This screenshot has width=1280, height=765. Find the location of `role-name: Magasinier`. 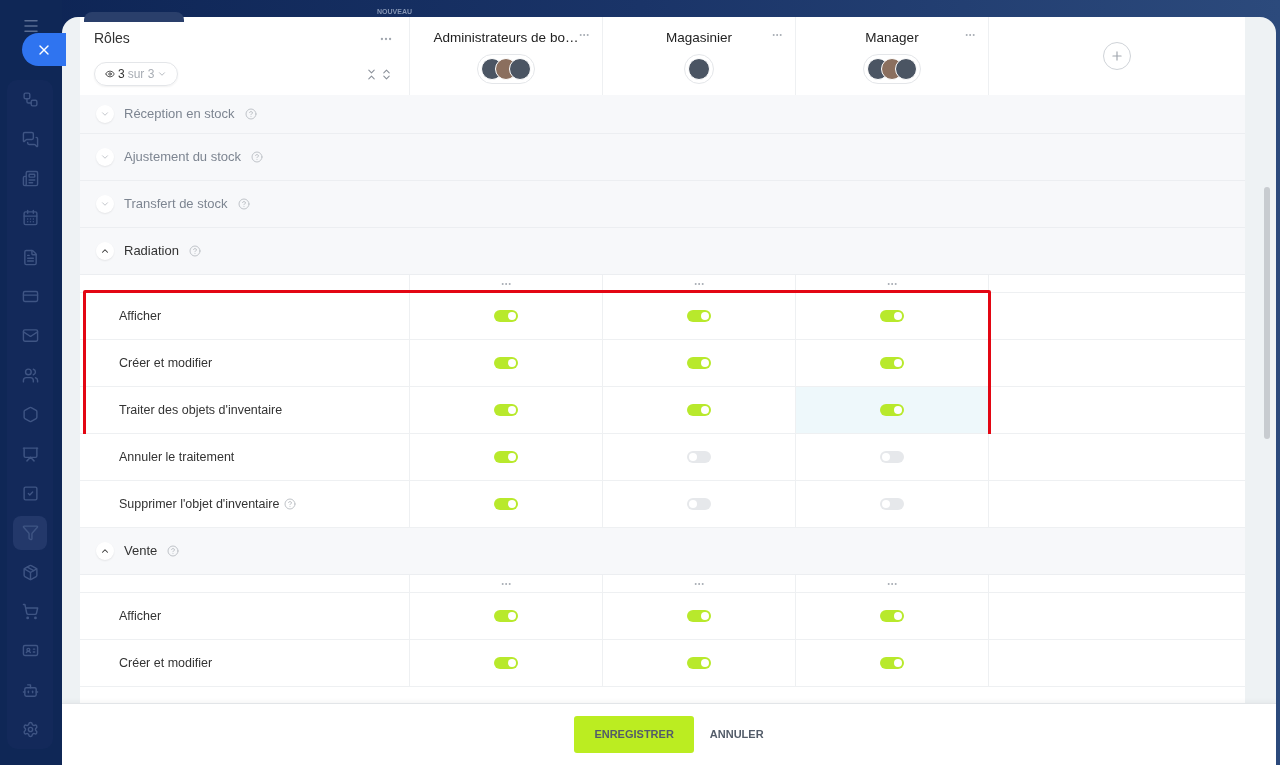

role-name: Magasinier is located at coordinates (699, 38).